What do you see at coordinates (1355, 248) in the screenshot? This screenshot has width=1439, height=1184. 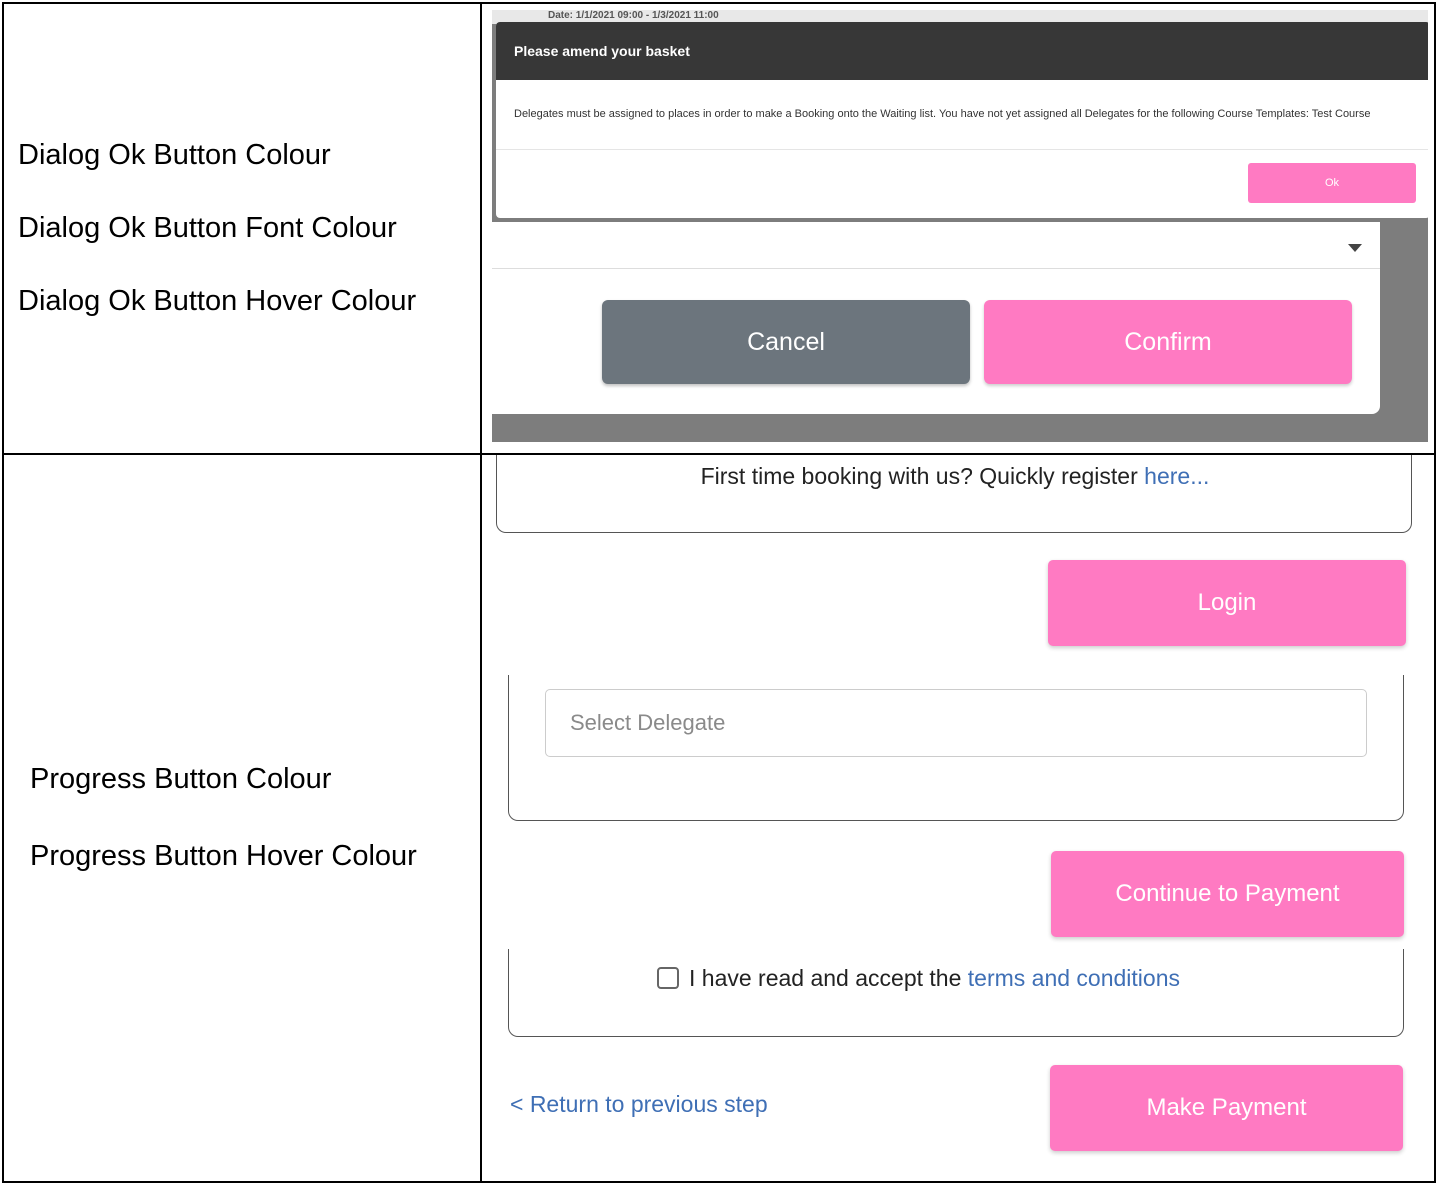 I see `chevron-down-icon` at bounding box center [1355, 248].